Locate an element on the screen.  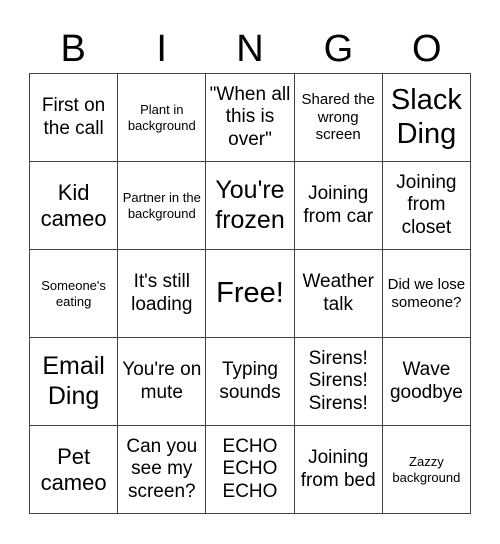
bingo-cell: Shared the wrong screen is located at coordinates (338, 118).